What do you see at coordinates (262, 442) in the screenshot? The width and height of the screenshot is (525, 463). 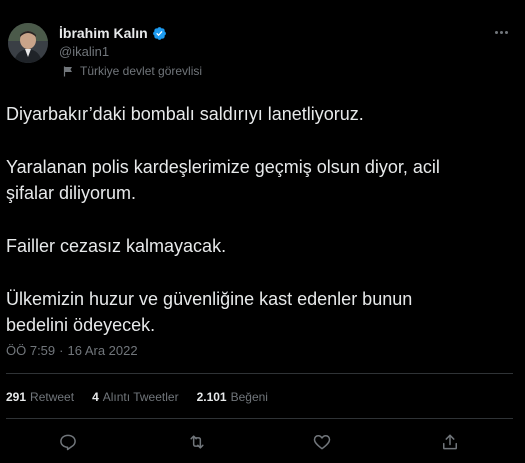 I see `tweet-actions` at bounding box center [262, 442].